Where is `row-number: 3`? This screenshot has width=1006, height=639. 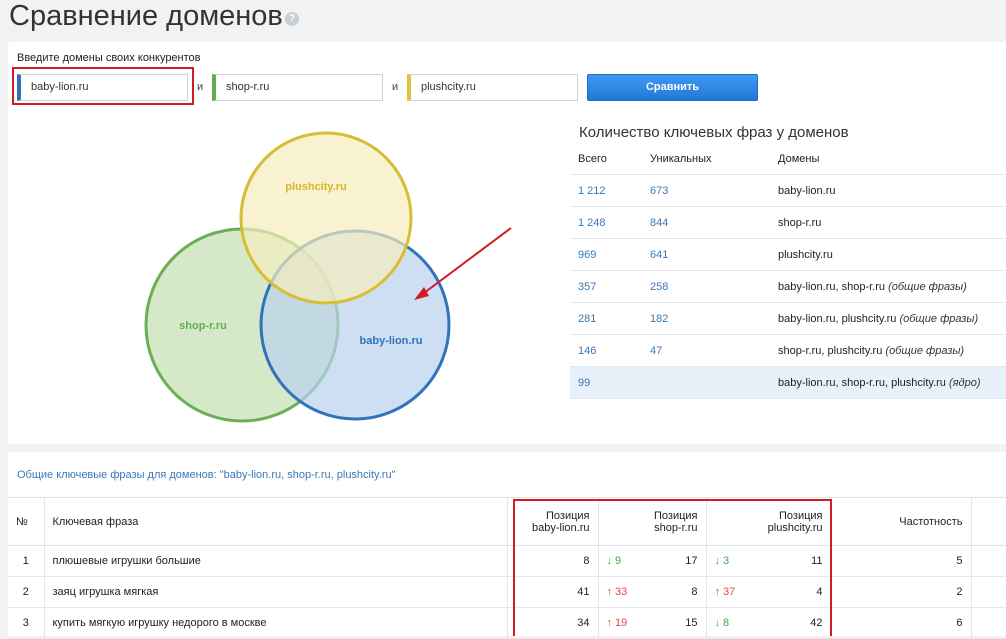 row-number: 3 is located at coordinates (26, 623).